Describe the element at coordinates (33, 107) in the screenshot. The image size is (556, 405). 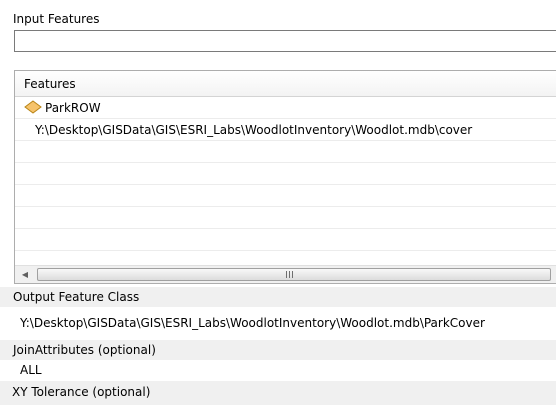
I see `polygon-feature-class-icon` at that location.